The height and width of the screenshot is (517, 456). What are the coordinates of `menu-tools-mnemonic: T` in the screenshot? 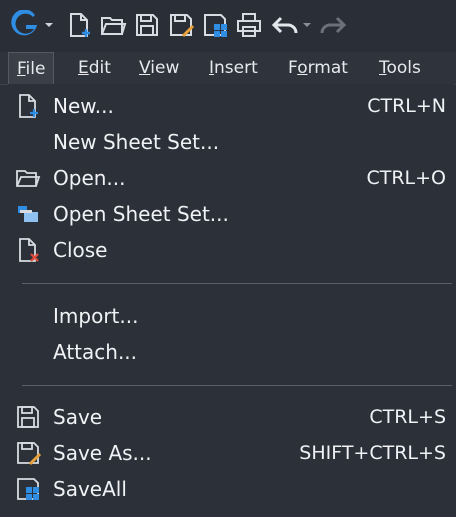 It's located at (383, 68).